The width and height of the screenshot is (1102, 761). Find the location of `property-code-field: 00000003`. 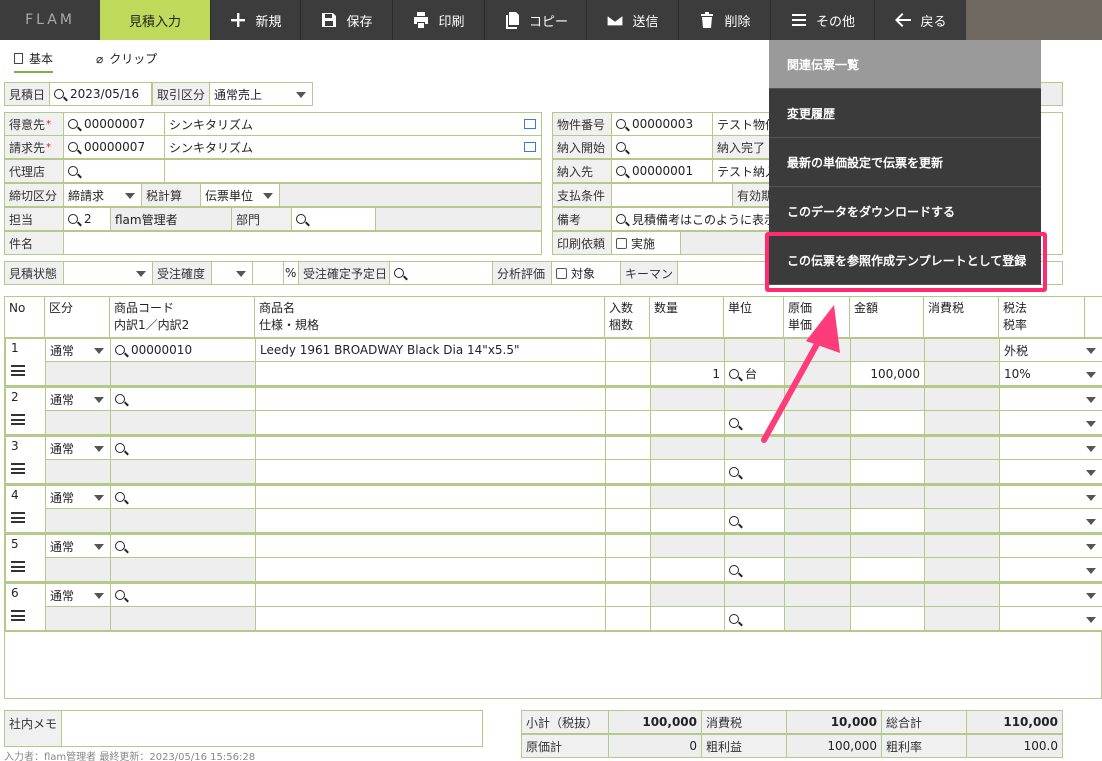

property-code-field: 00000003 is located at coordinates (662, 124).